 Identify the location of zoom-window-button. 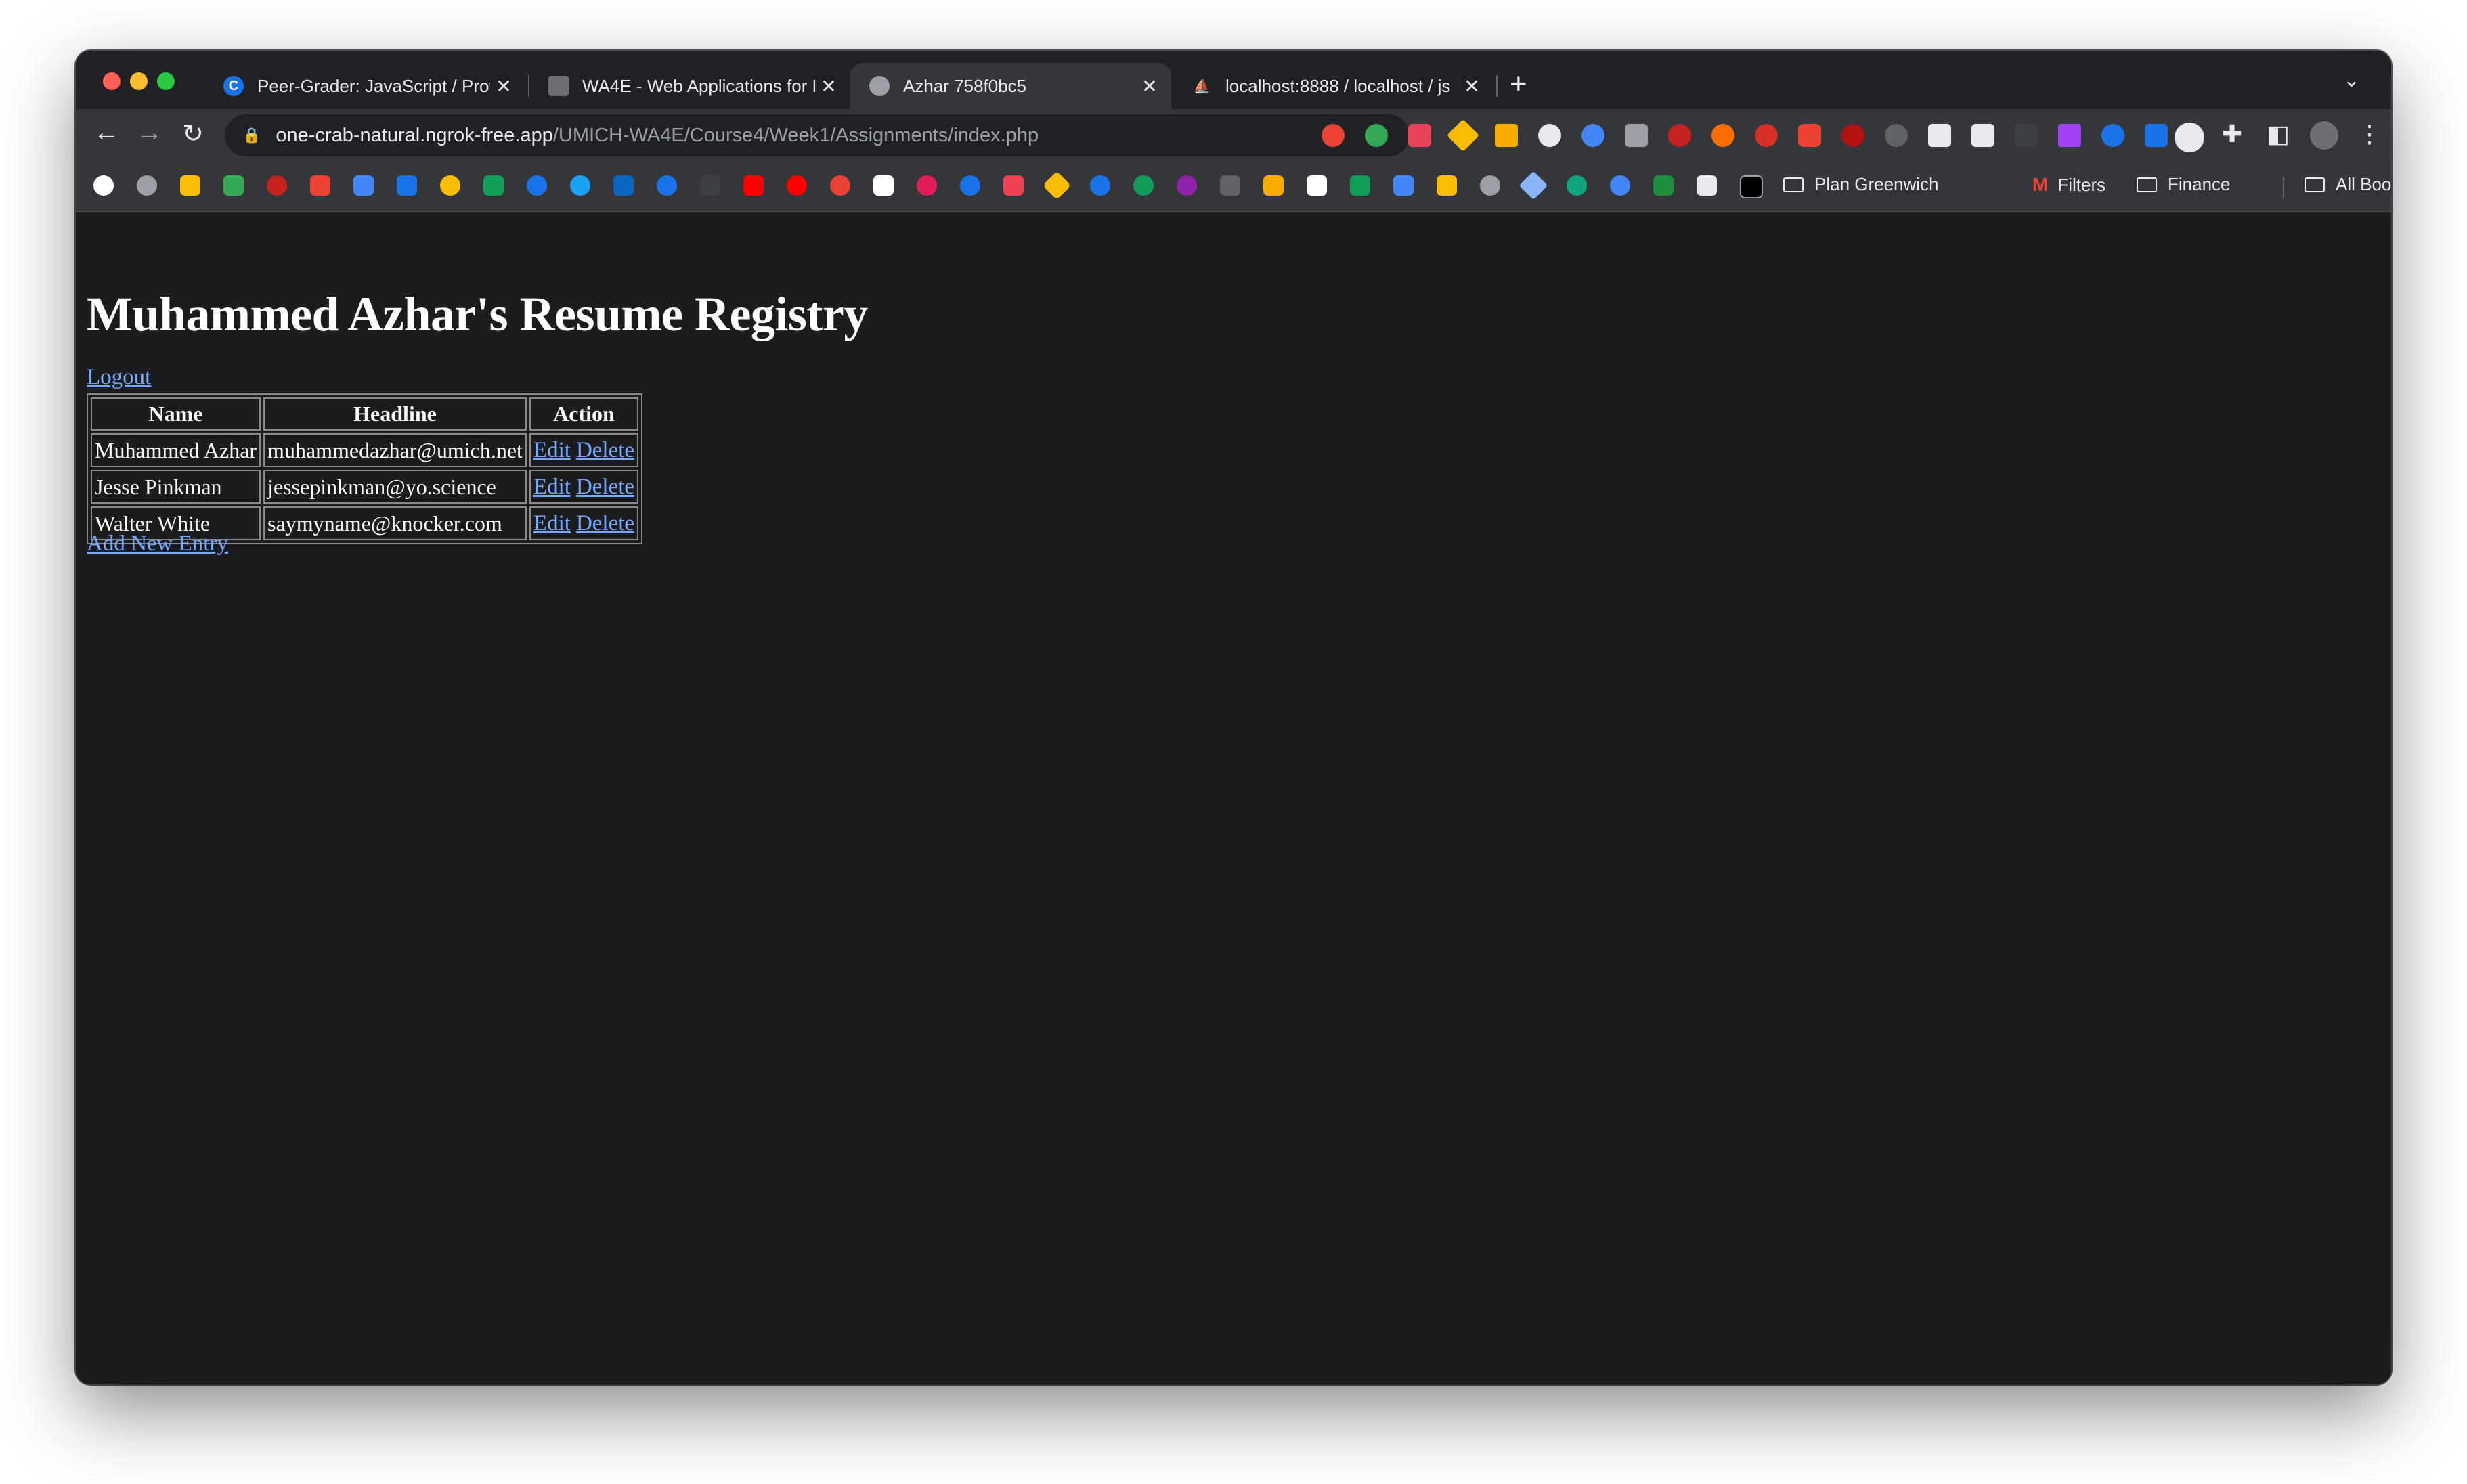
(166, 81).